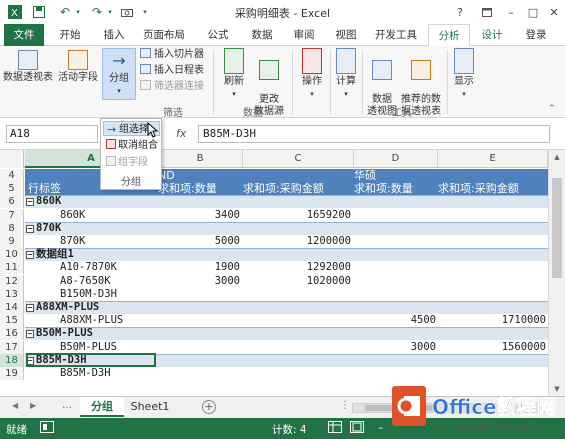  What do you see at coordinates (199, 307) in the screenshot?
I see `cell-b14` at bounding box center [199, 307].